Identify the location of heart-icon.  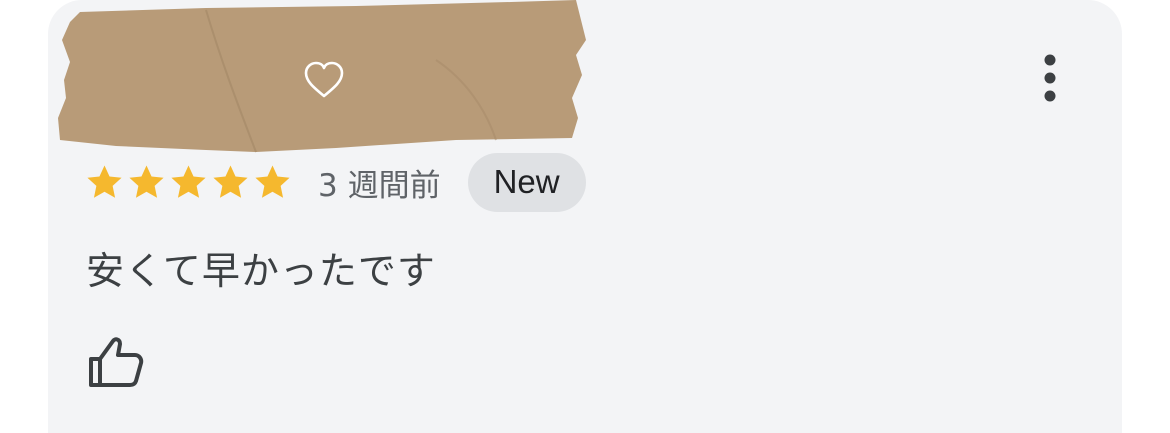
(324, 80).